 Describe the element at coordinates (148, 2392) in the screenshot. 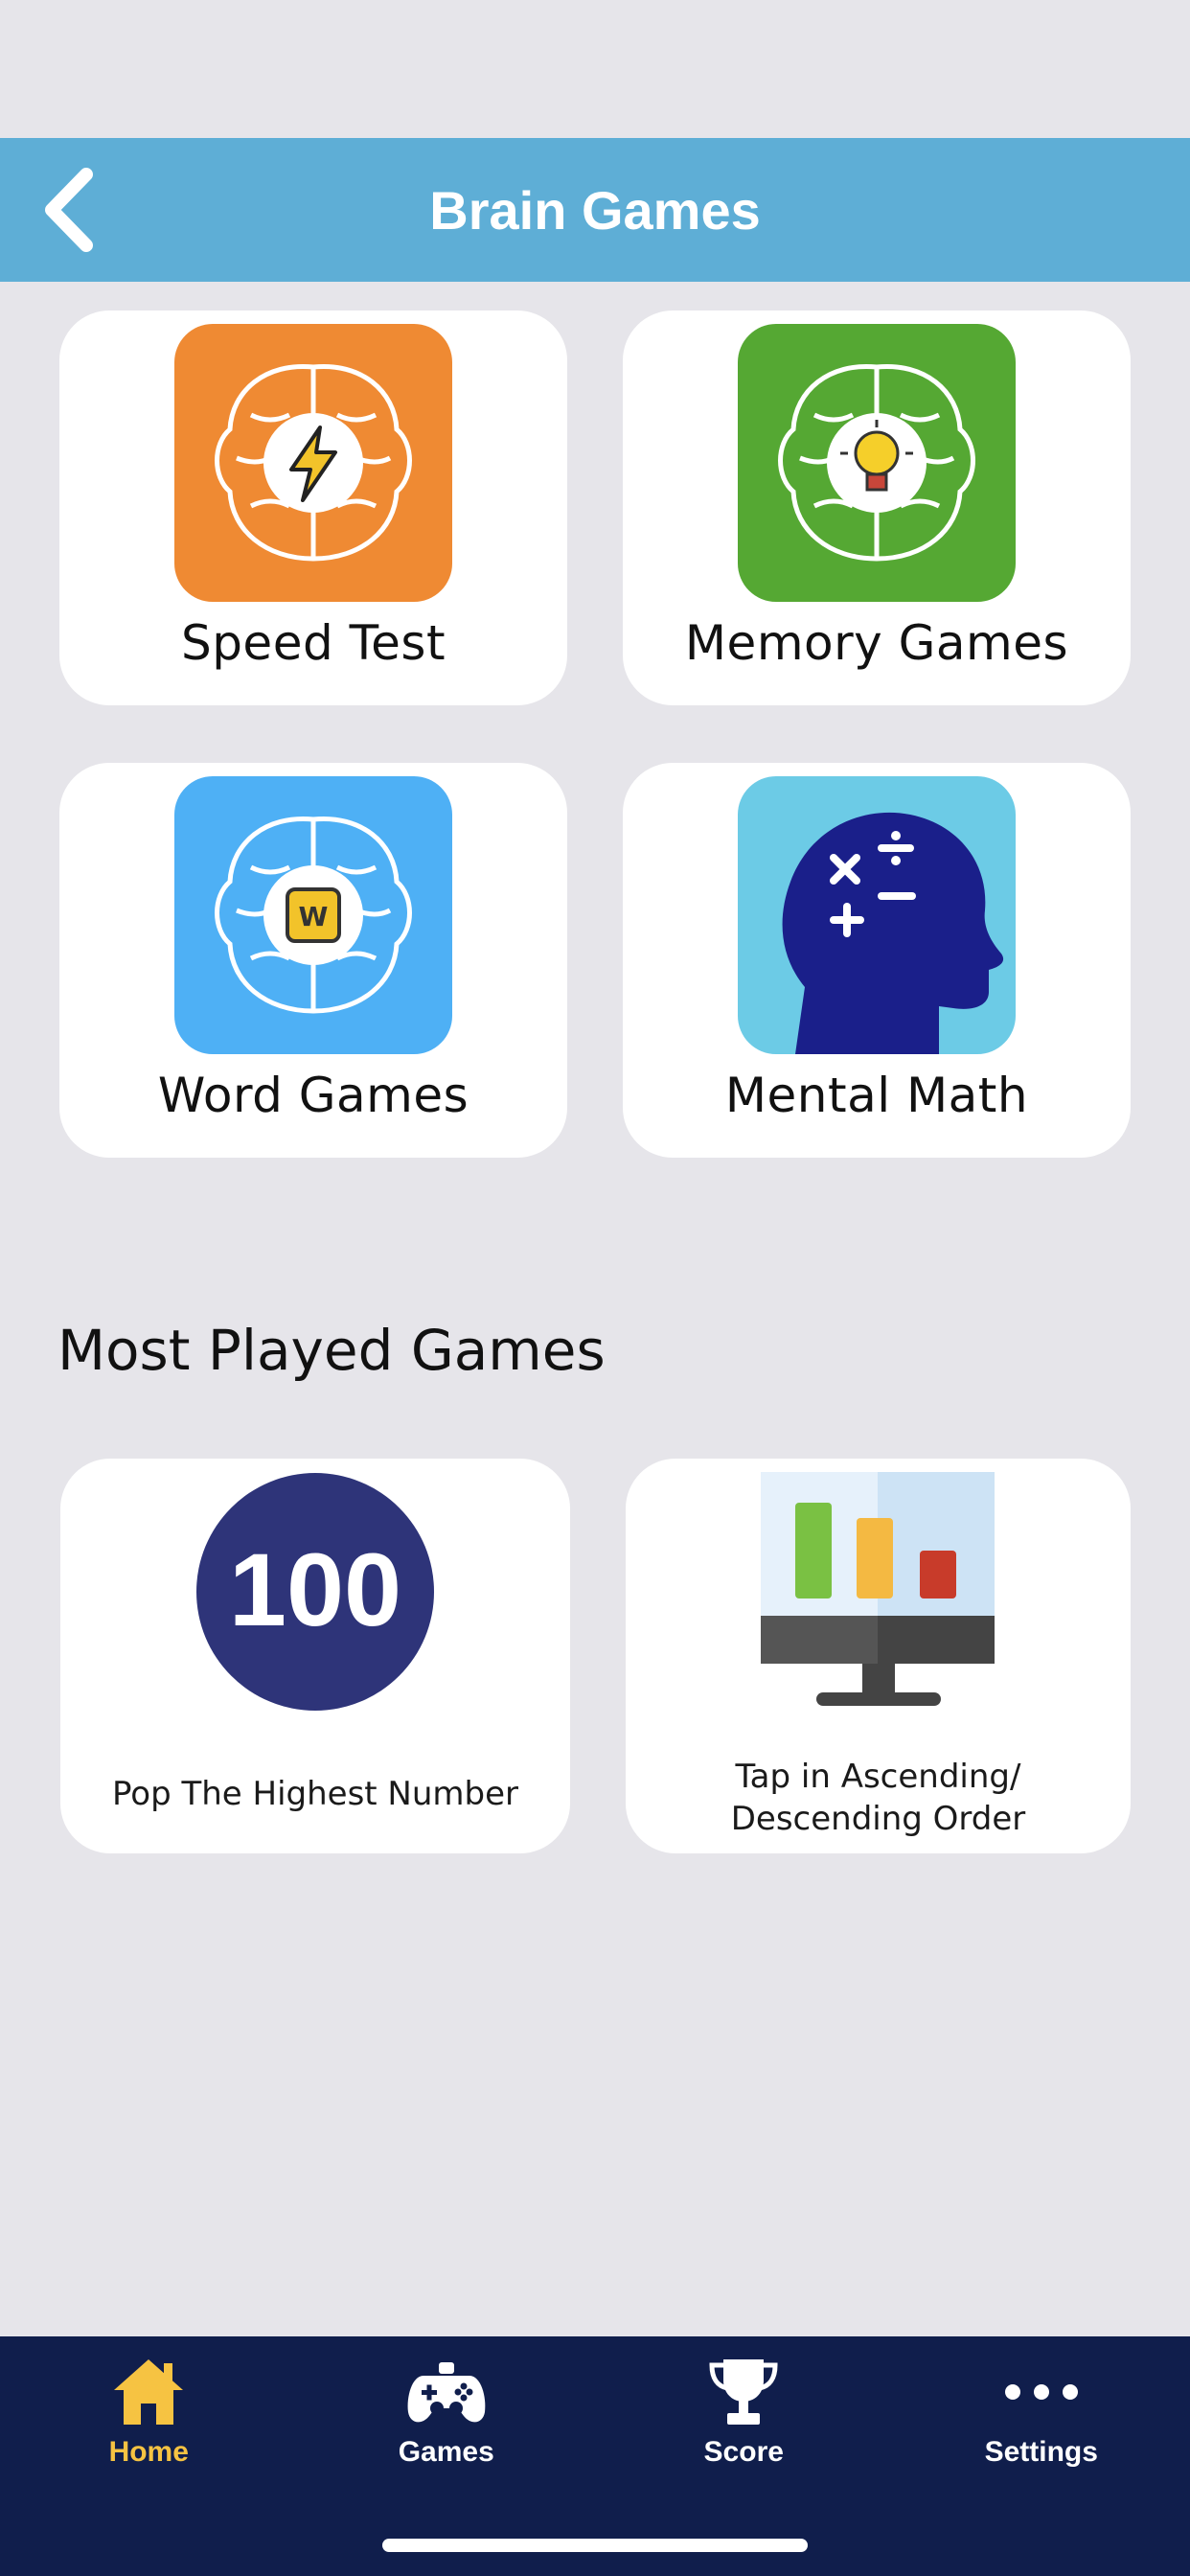

I see `home-icon` at that location.